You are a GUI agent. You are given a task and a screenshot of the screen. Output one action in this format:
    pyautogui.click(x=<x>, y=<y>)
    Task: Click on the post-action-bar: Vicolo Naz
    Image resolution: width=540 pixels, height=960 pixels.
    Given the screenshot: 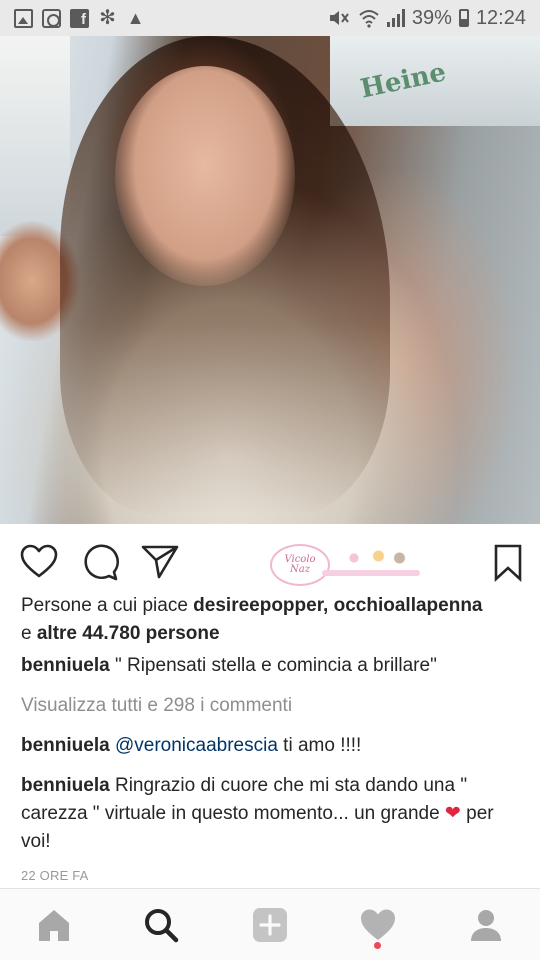 What is the action you would take?
    pyautogui.click(x=270, y=561)
    